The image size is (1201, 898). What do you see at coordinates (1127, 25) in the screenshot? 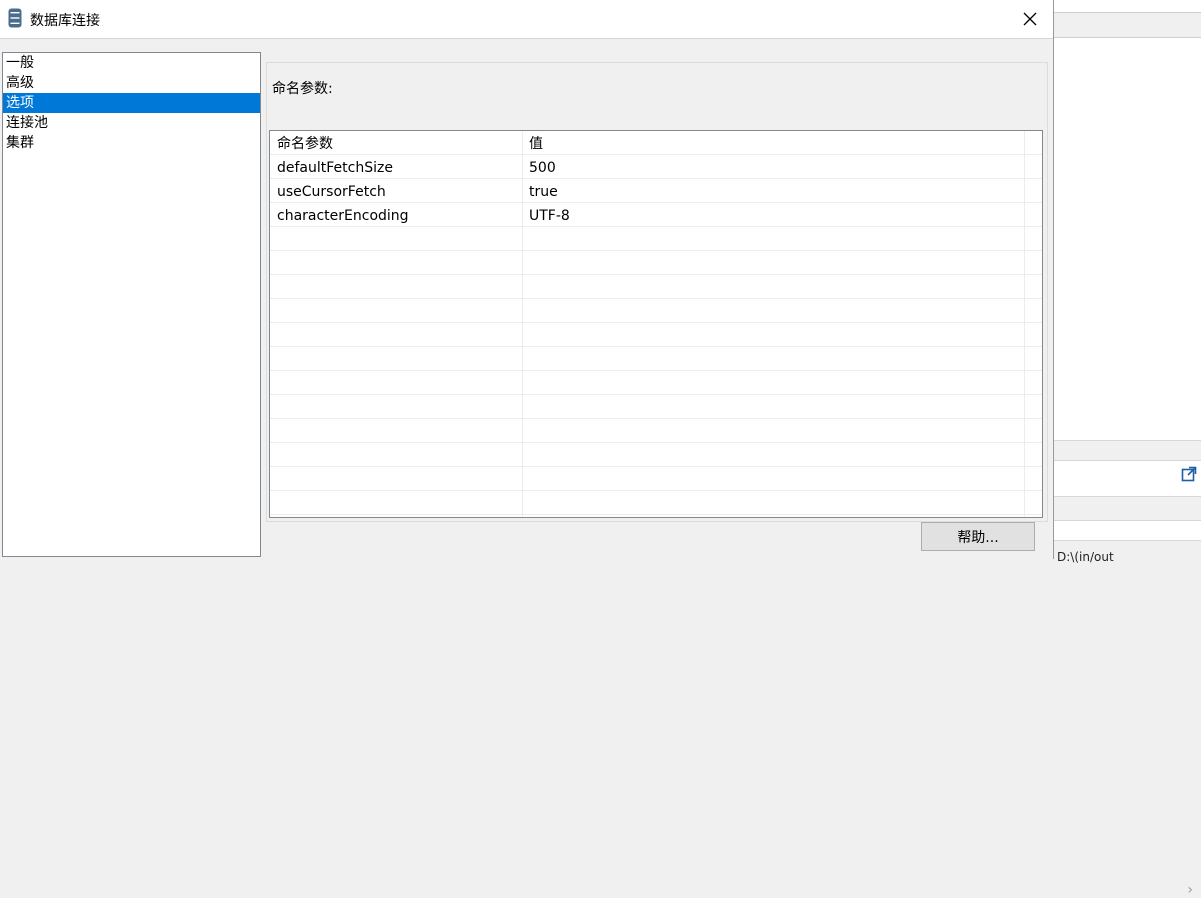
I see `background-toolbar` at bounding box center [1127, 25].